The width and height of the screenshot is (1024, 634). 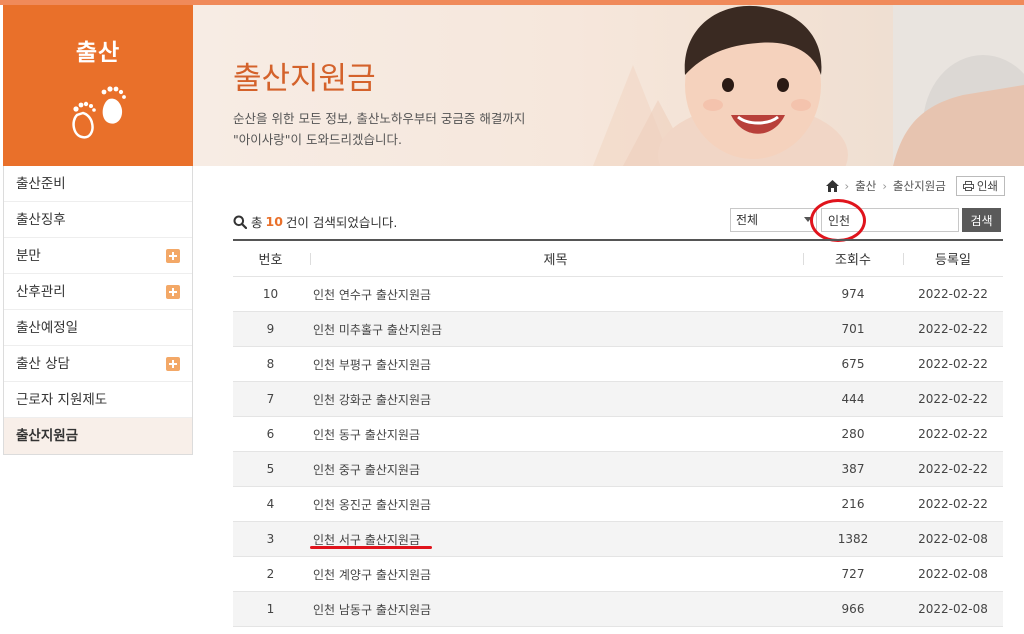 I want to click on sidebar-item-worker-support: 근로자 지원제도, so click(x=98, y=400).